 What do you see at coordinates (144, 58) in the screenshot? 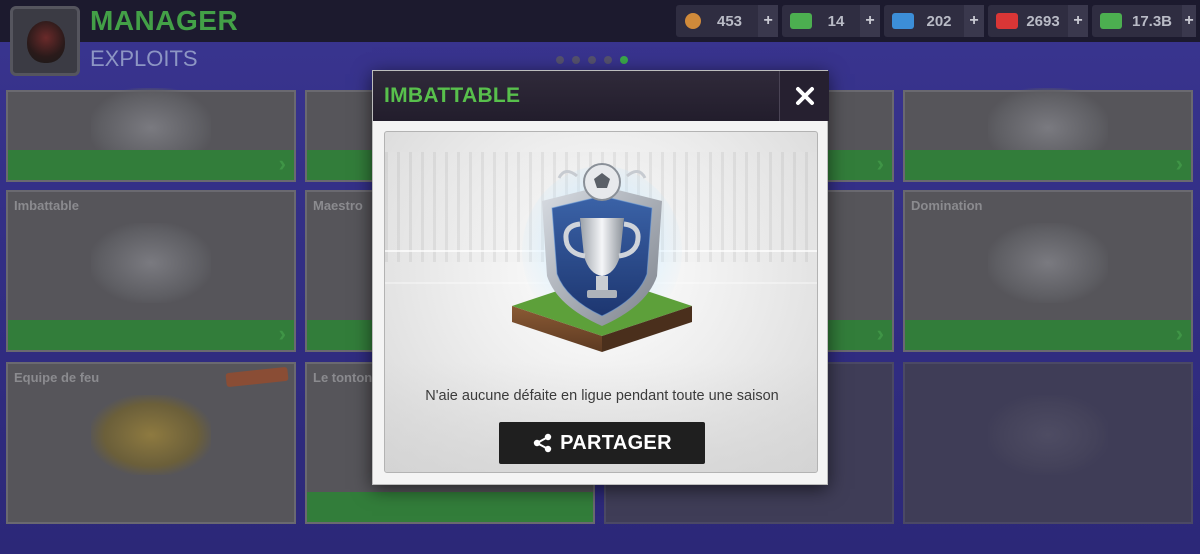
I see `page-subtitle: EXPLOITS` at bounding box center [144, 58].